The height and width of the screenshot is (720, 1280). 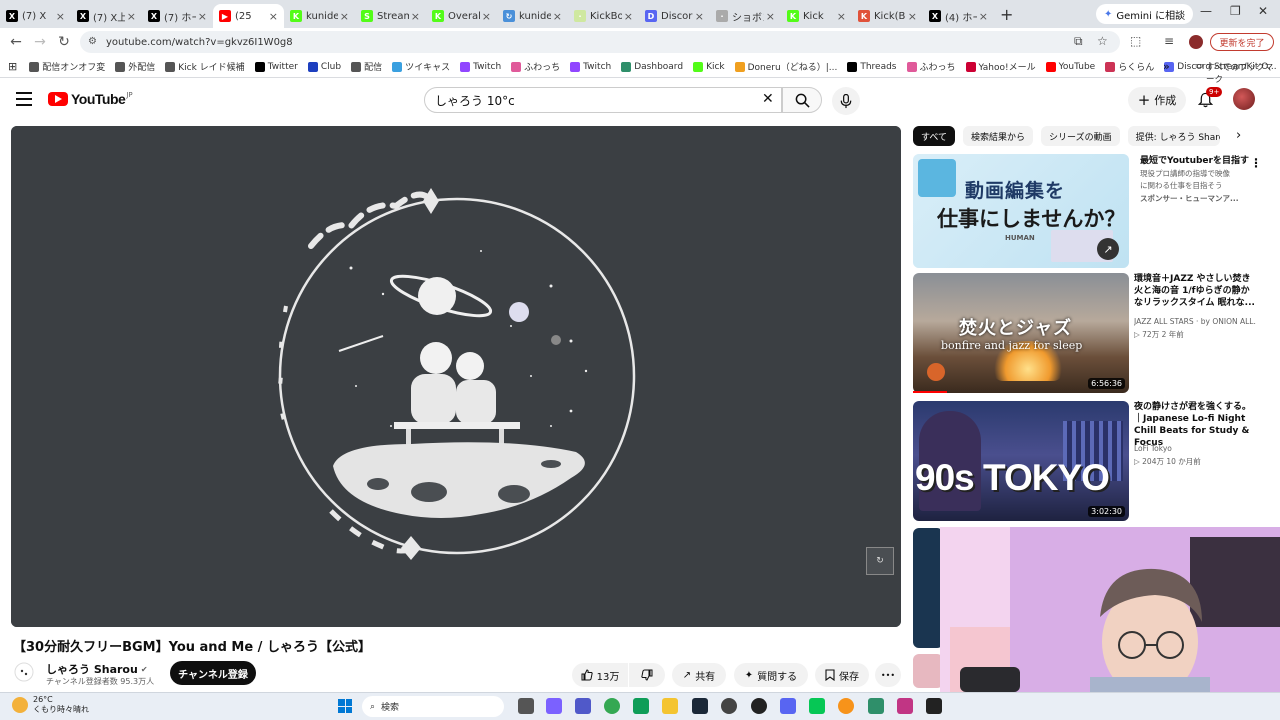 What do you see at coordinates (366, 66) in the screenshot?
I see `bookmark-item: 配信` at bounding box center [366, 66].